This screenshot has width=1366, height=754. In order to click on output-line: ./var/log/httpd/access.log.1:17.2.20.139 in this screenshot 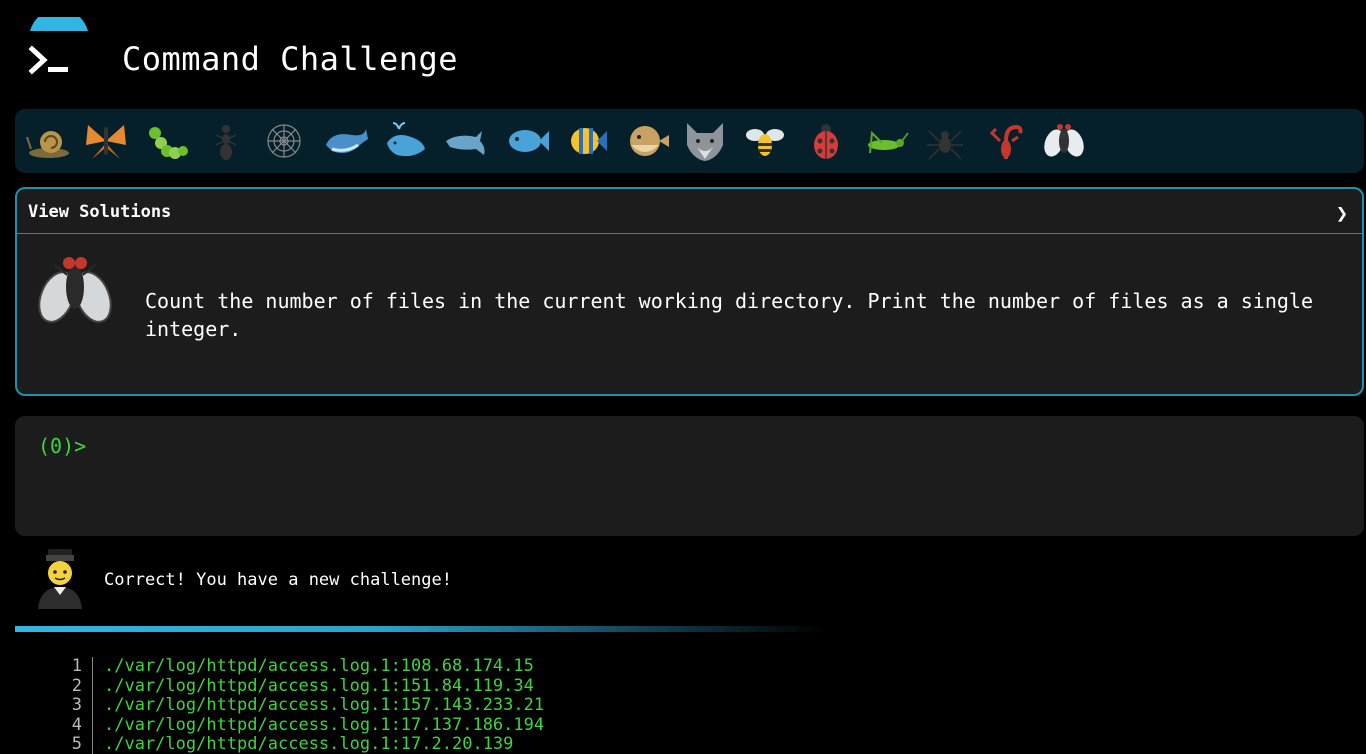, I will do `click(309, 744)`.